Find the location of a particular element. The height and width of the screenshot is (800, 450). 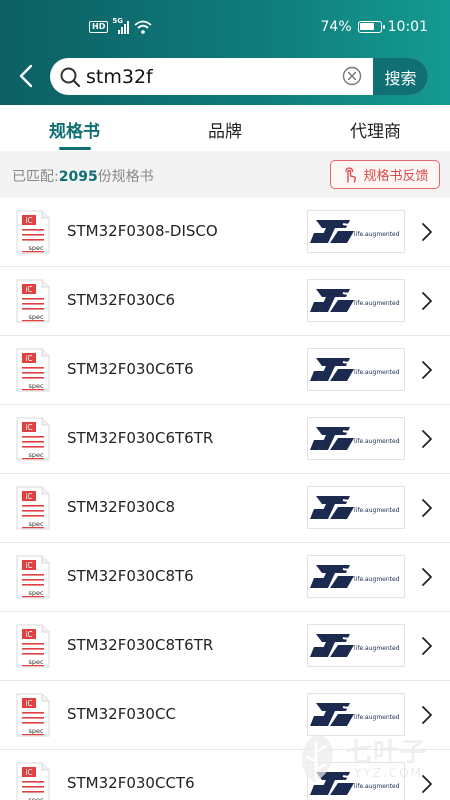

part-number: STM32F0308-DISCO is located at coordinates (142, 231).